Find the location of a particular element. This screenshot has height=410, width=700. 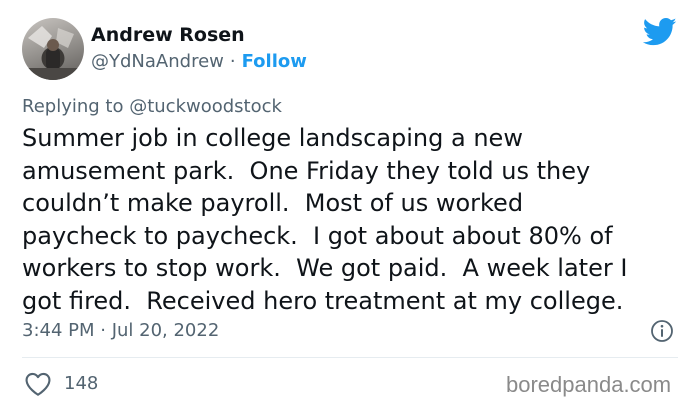

tweet-timestamp: 3:44 PM · Jul 20, 2022 is located at coordinates (120, 330).